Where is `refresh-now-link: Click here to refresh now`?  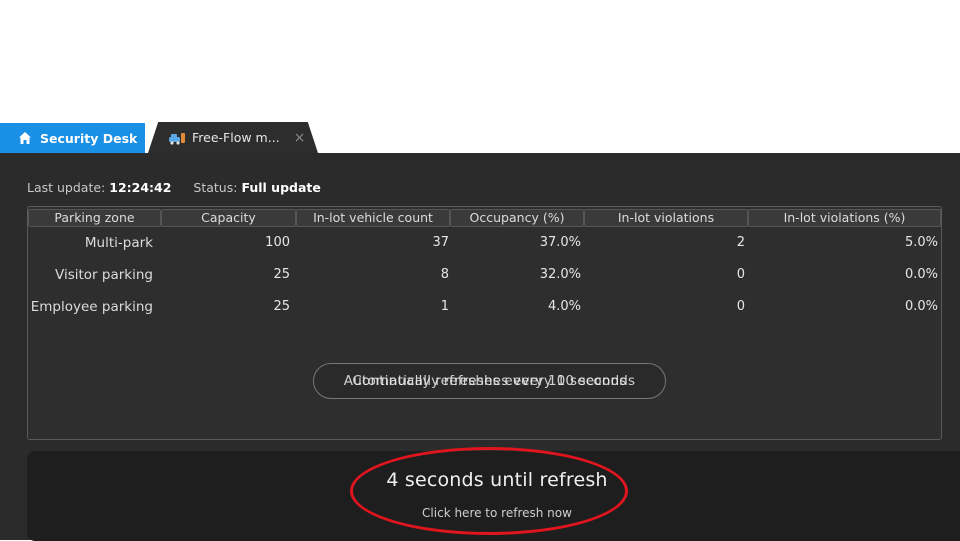
refresh-now-link: Click here to refresh now is located at coordinates (493, 513).